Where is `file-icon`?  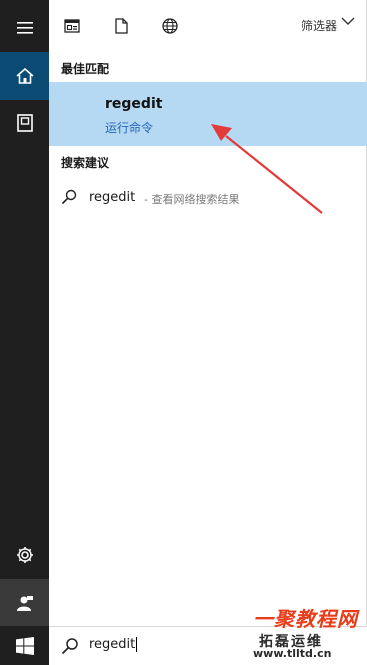
file-icon is located at coordinates (121, 26).